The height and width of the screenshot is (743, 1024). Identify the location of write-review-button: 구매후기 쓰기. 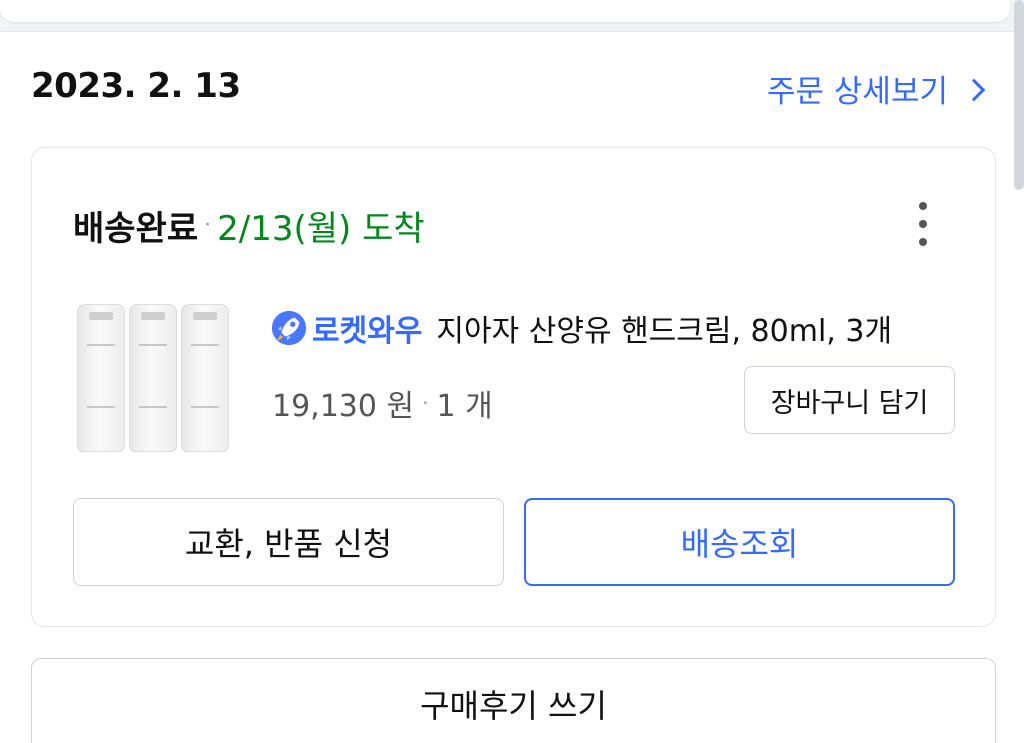
(513, 700).